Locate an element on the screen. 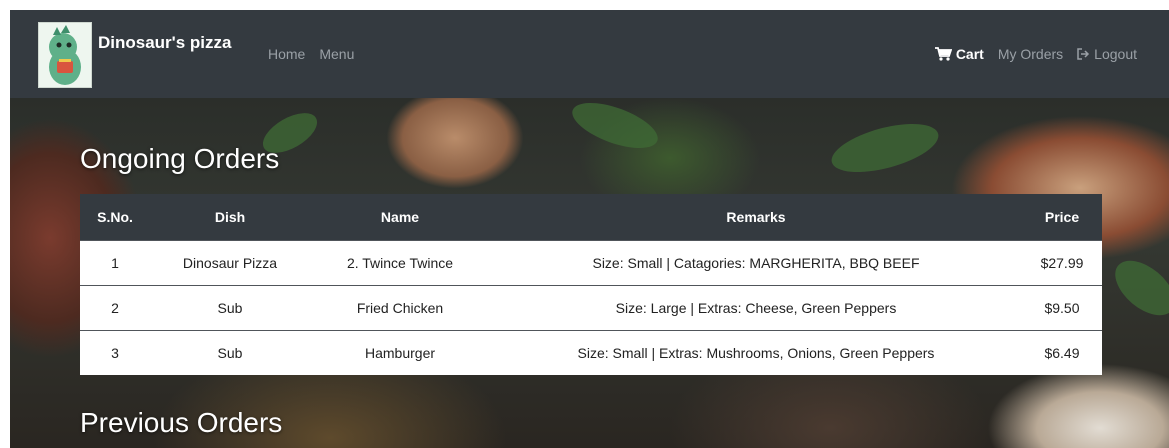 This screenshot has height=448, width=1169. cell-price: $9.50 is located at coordinates (1062, 308).